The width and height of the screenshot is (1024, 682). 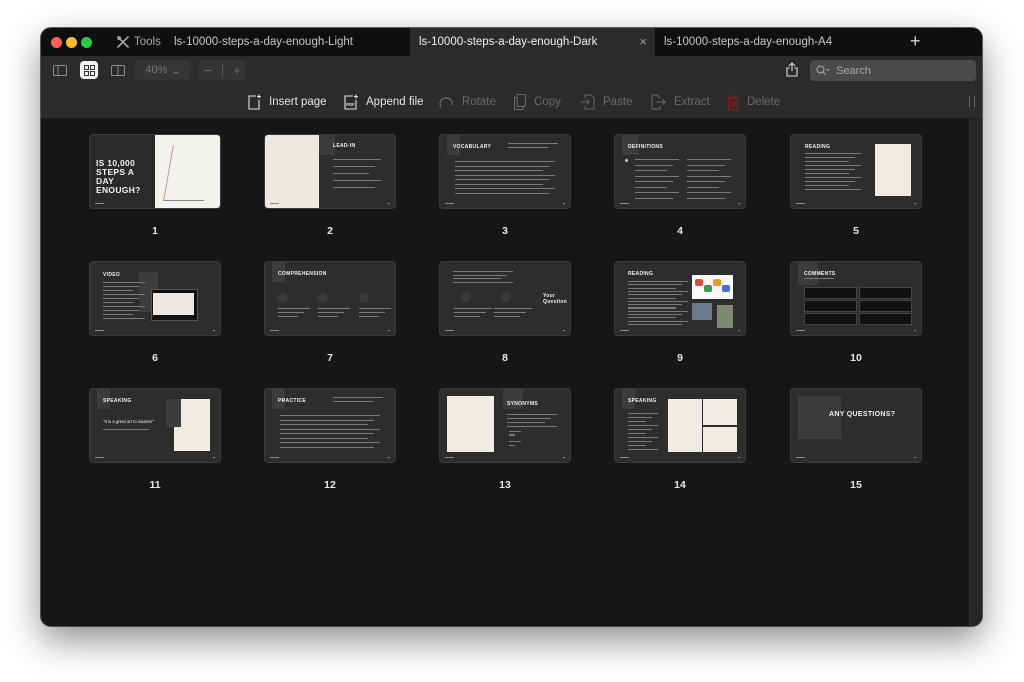 I want to click on page-thumbnail: "It is a great art to saunter" SPEAKING, so click(x=155, y=425).